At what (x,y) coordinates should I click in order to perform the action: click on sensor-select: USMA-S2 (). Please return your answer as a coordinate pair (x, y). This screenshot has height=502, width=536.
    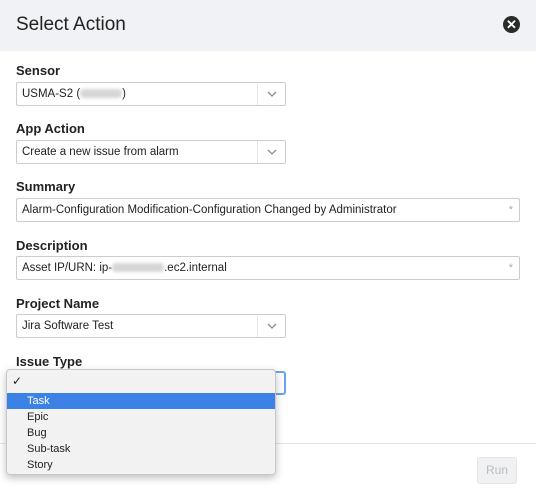
    Looking at the image, I should click on (151, 94).